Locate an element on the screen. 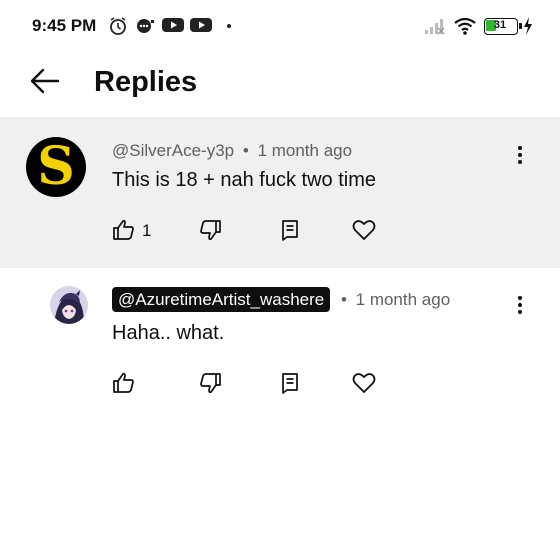  battery-level: 31 is located at coordinates (500, 25).